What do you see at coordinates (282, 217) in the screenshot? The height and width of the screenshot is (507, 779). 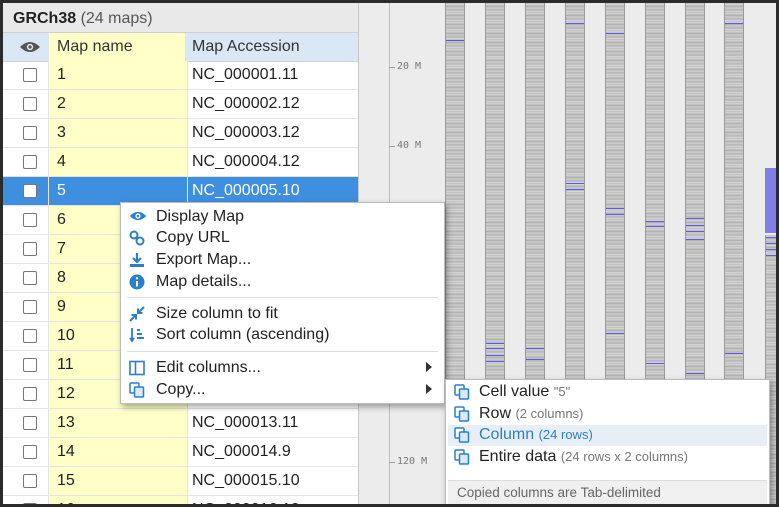 I see `menu-item-display-map: Display Map` at bounding box center [282, 217].